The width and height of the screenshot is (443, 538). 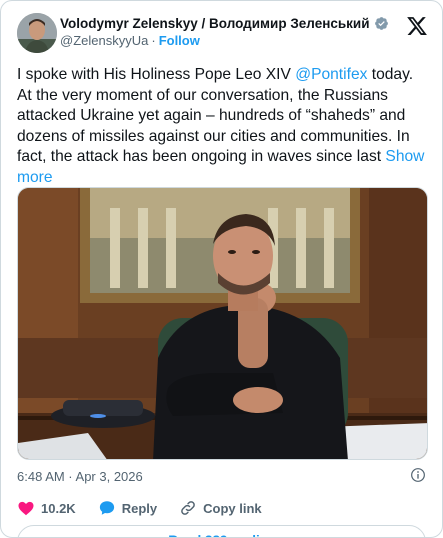 I want to click on read-replies-button: Read 389 replies, so click(x=221, y=531).